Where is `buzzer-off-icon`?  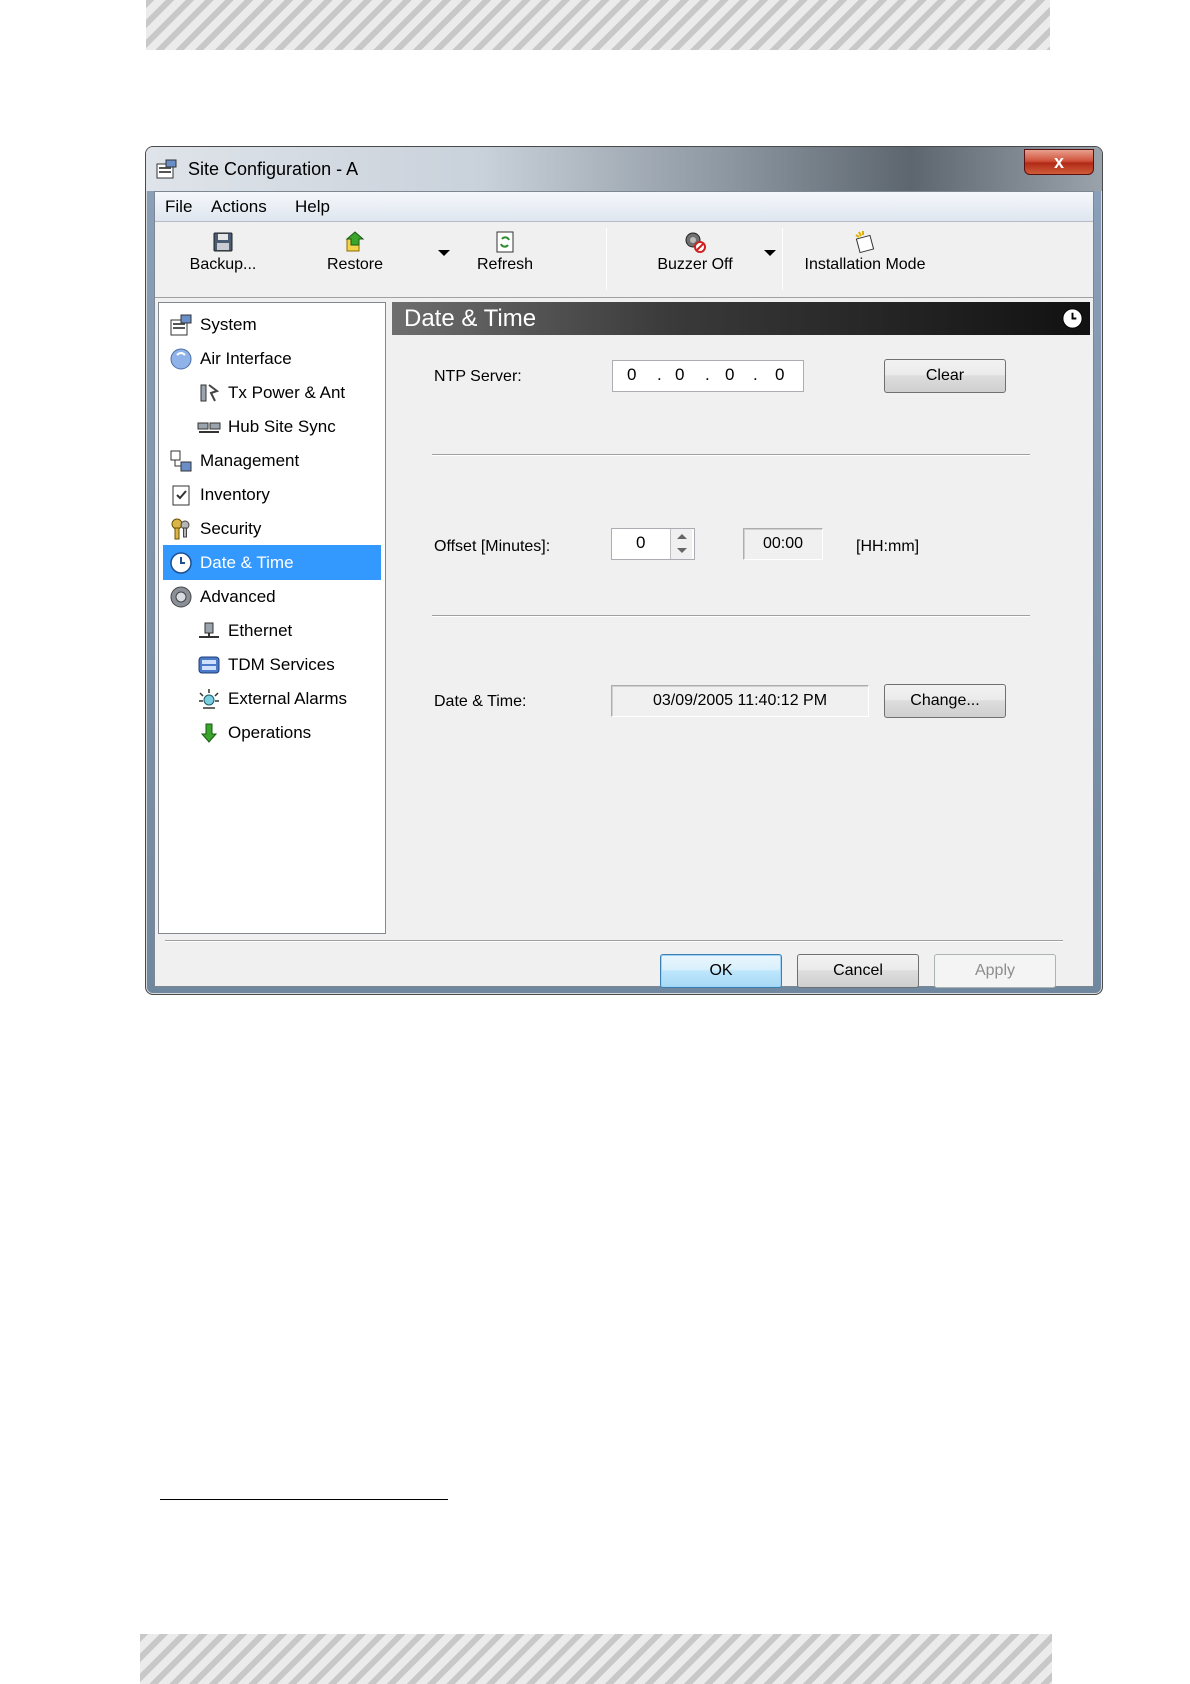
buzzer-off-icon is located at coordinates (695, 242).